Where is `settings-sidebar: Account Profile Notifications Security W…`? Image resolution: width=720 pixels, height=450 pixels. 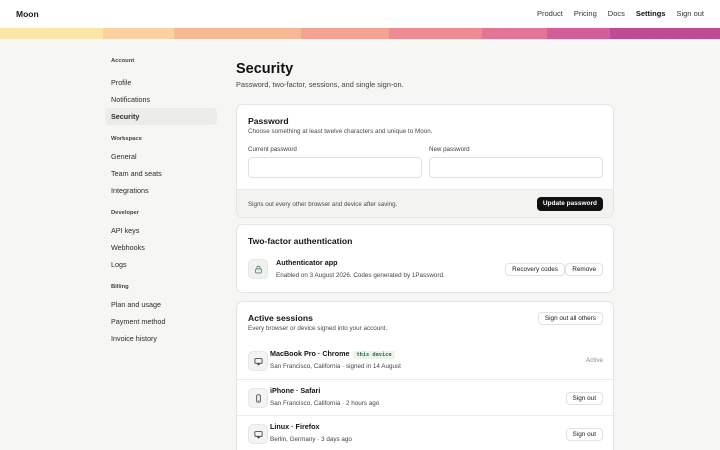
settings-sidebar: Account Profile Notifications Security W… is located at coordinates (161, 201).